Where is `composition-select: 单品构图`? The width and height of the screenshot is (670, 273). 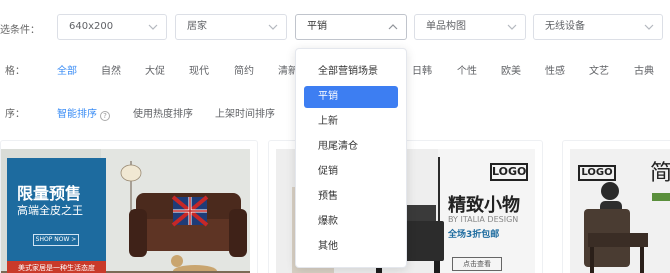
composition-select: 单品构图 is located at coordinates (470, 27).